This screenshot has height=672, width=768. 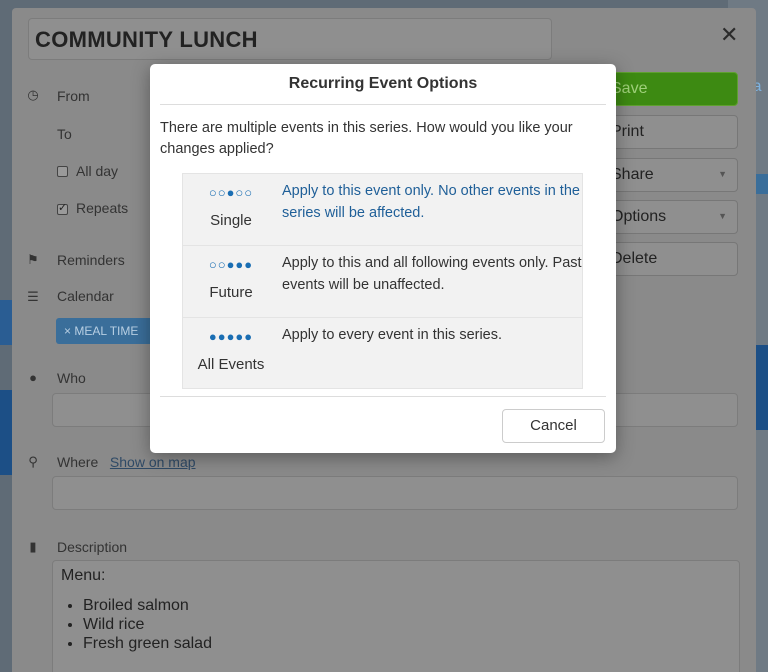 I want to click on show-on-map-link: Show on map, so click(x=153, y=462).